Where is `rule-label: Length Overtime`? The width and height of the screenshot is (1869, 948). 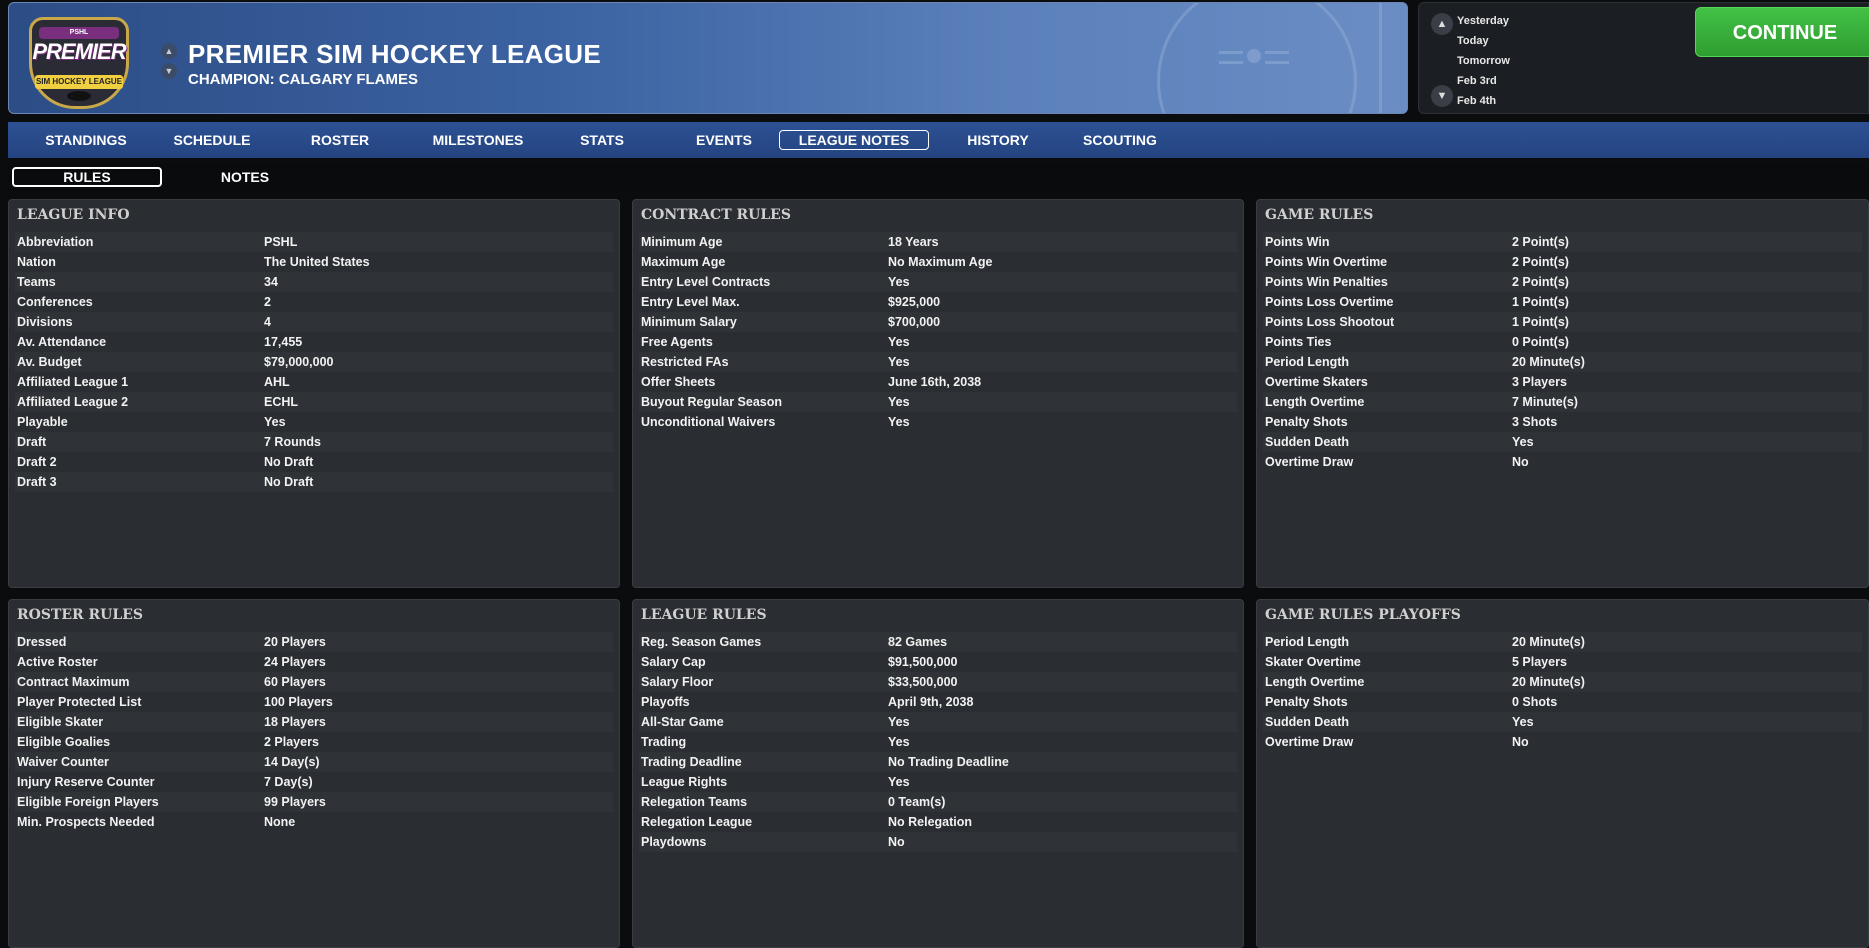 rule-label: Length Overtime is located at coordinates (1315, 682).